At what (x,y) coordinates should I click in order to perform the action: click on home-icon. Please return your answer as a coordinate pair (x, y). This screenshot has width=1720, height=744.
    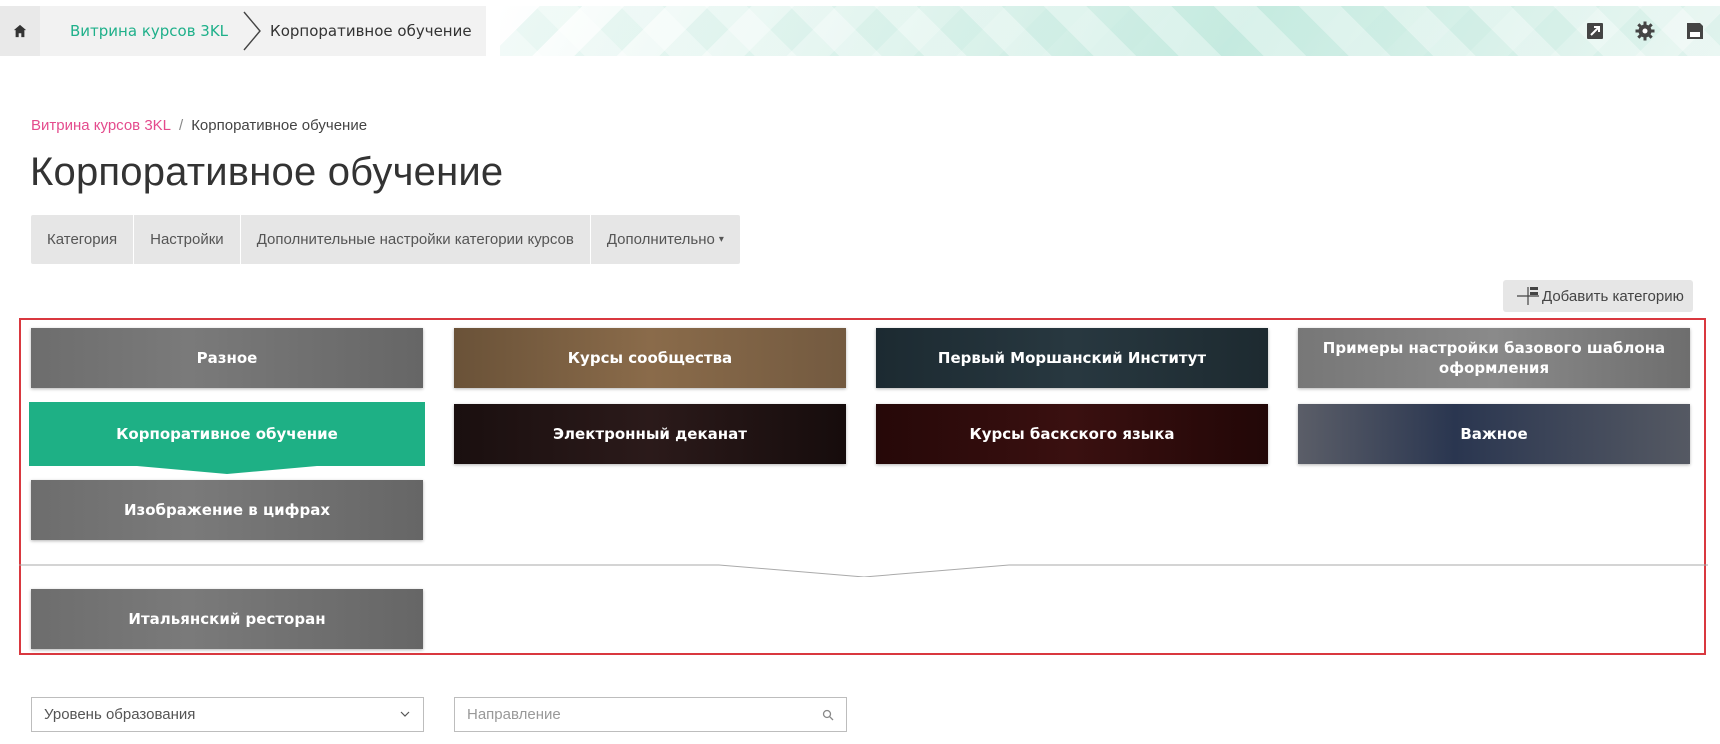
    Looking at the image, I should click on (20, 31).